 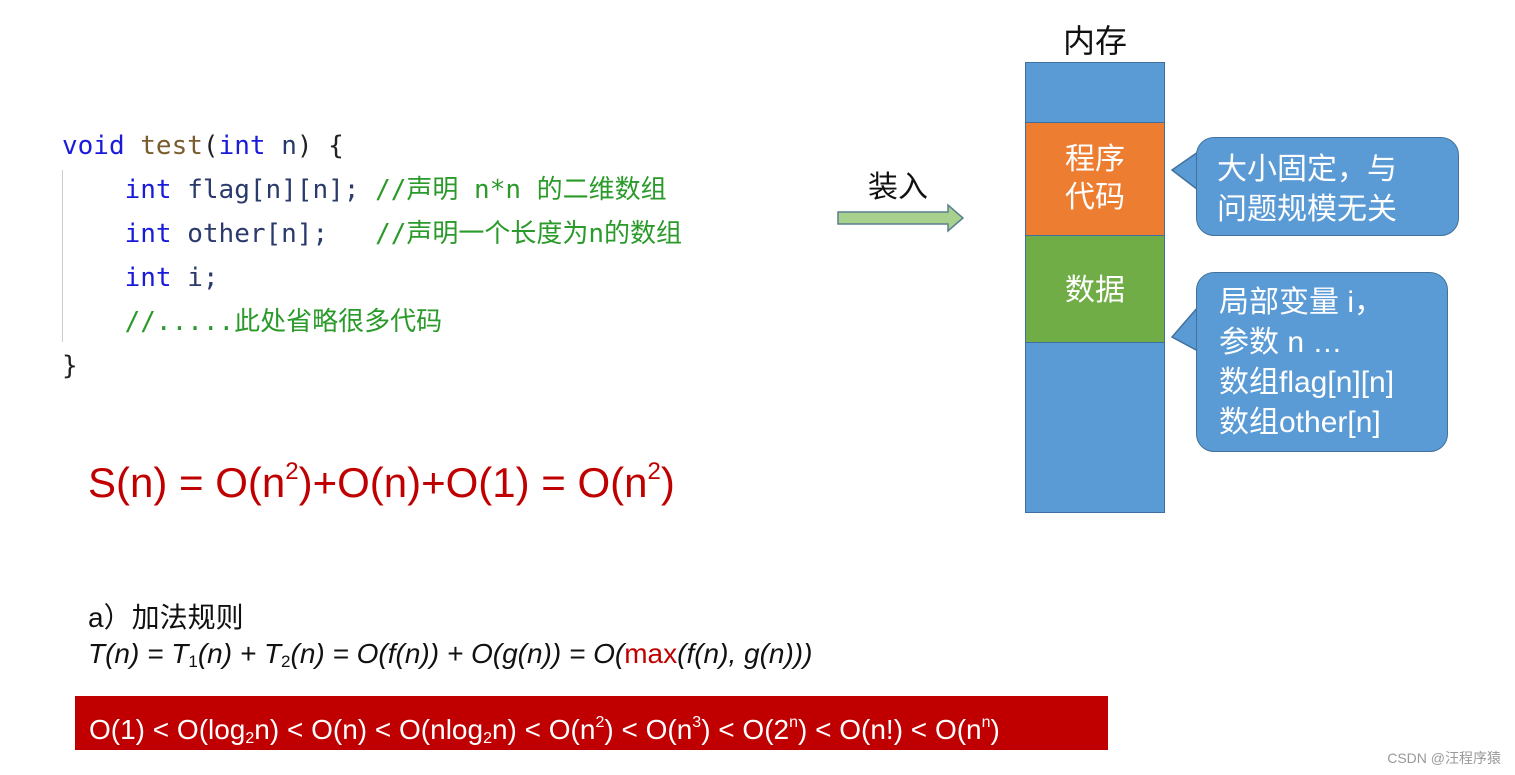 What do you see at coordinates (320, 146) in the screenshot?
I see `code-token: ) {` at bounding box center [320, 146].